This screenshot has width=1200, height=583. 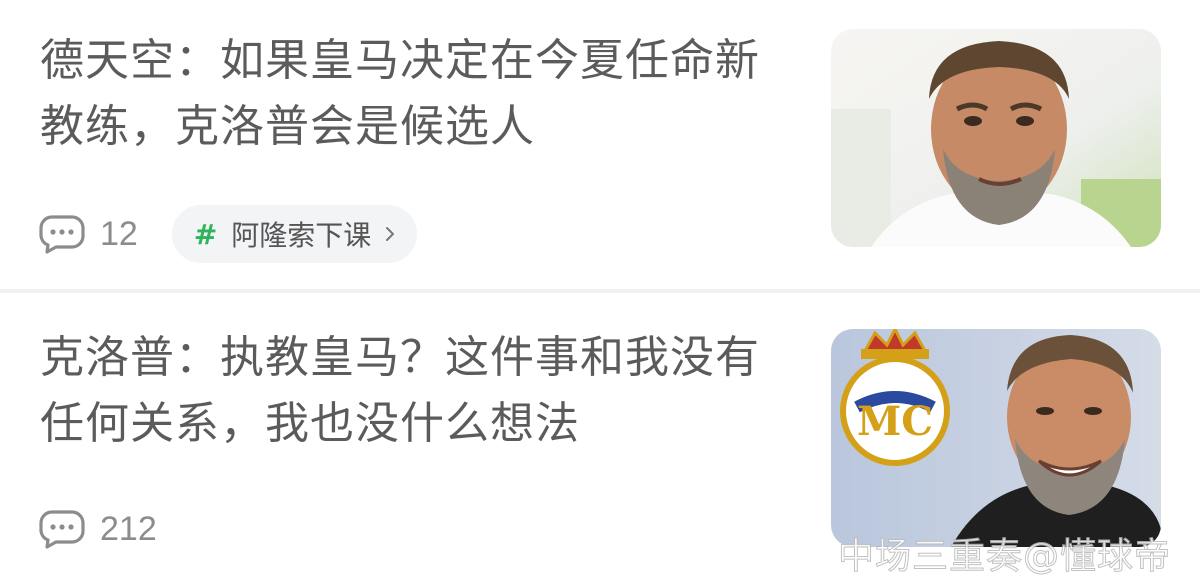 I want to click on comment-count: 12, so click(x=119, y=233).